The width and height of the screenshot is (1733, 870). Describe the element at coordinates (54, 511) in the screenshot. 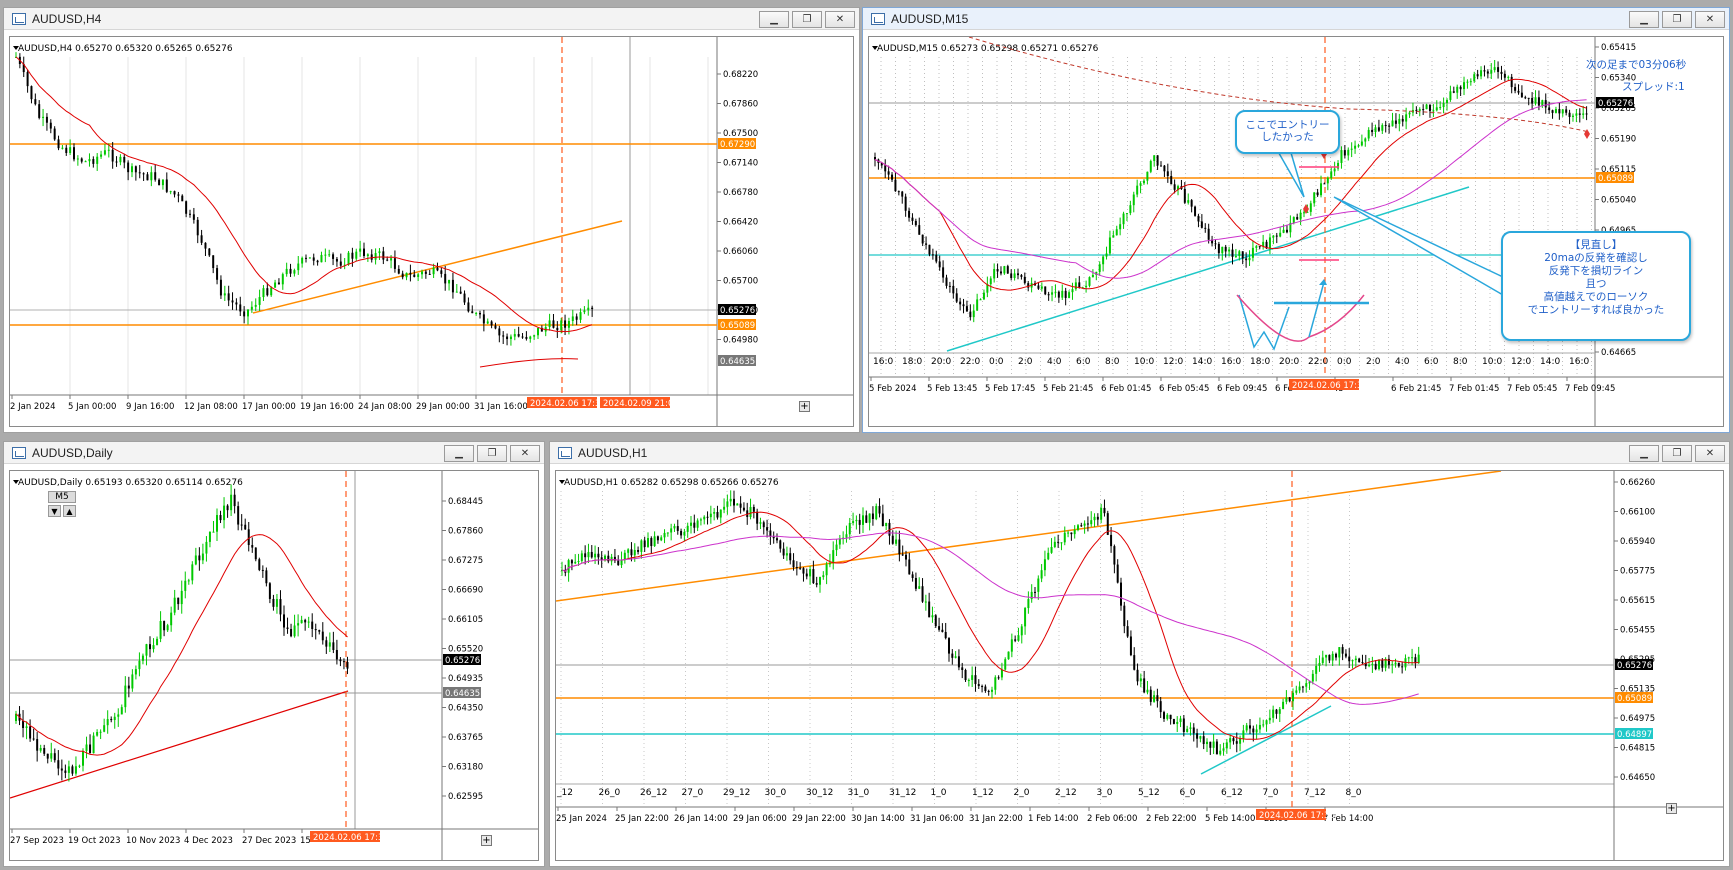

I see `timeframe-down-icon: ▼` at that location.